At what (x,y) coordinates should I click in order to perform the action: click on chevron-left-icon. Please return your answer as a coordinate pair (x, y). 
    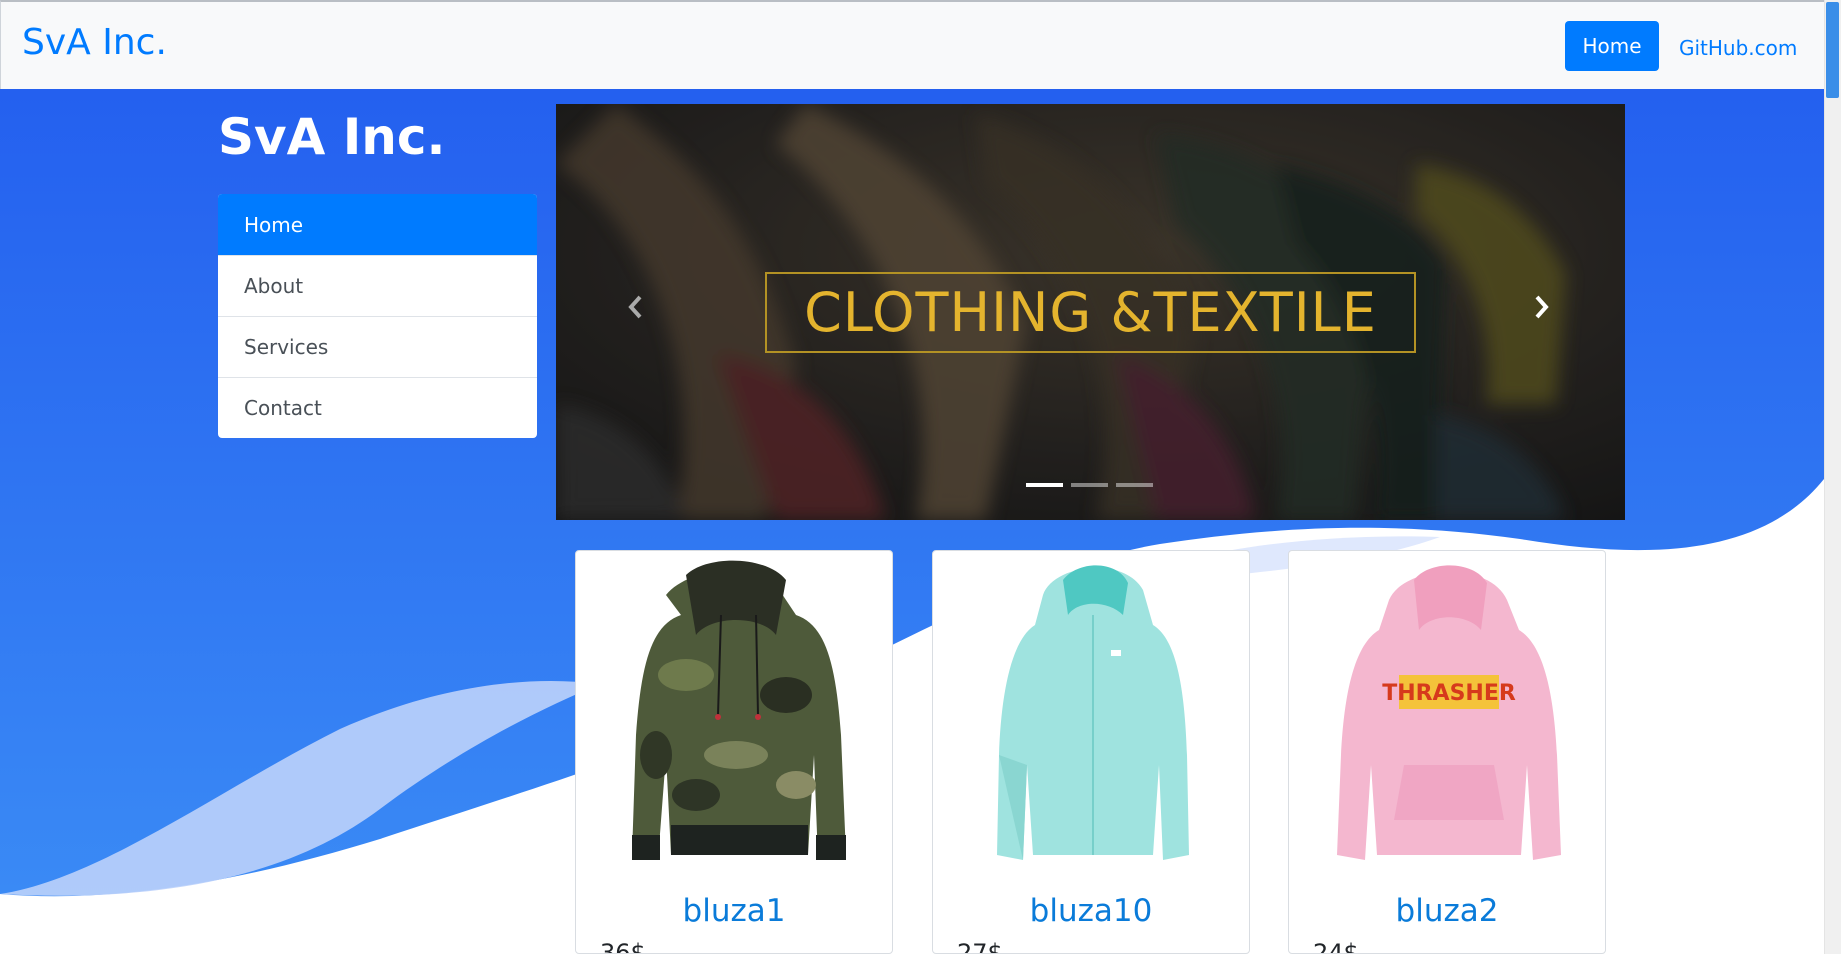
    Looking at the image, I should click on (635, 307).